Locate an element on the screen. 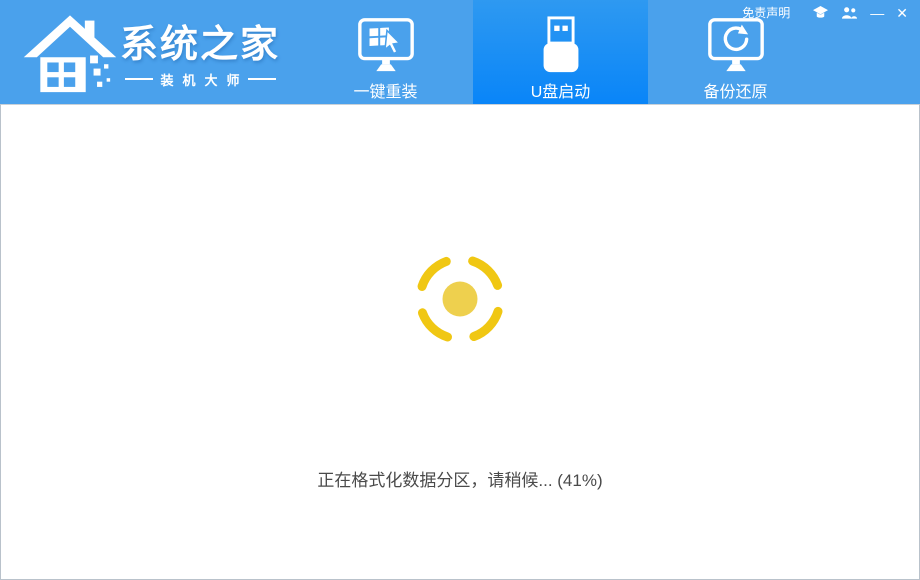 The image size is (920, 580). loading-spinner-icon is located at coordinates (460, 299).